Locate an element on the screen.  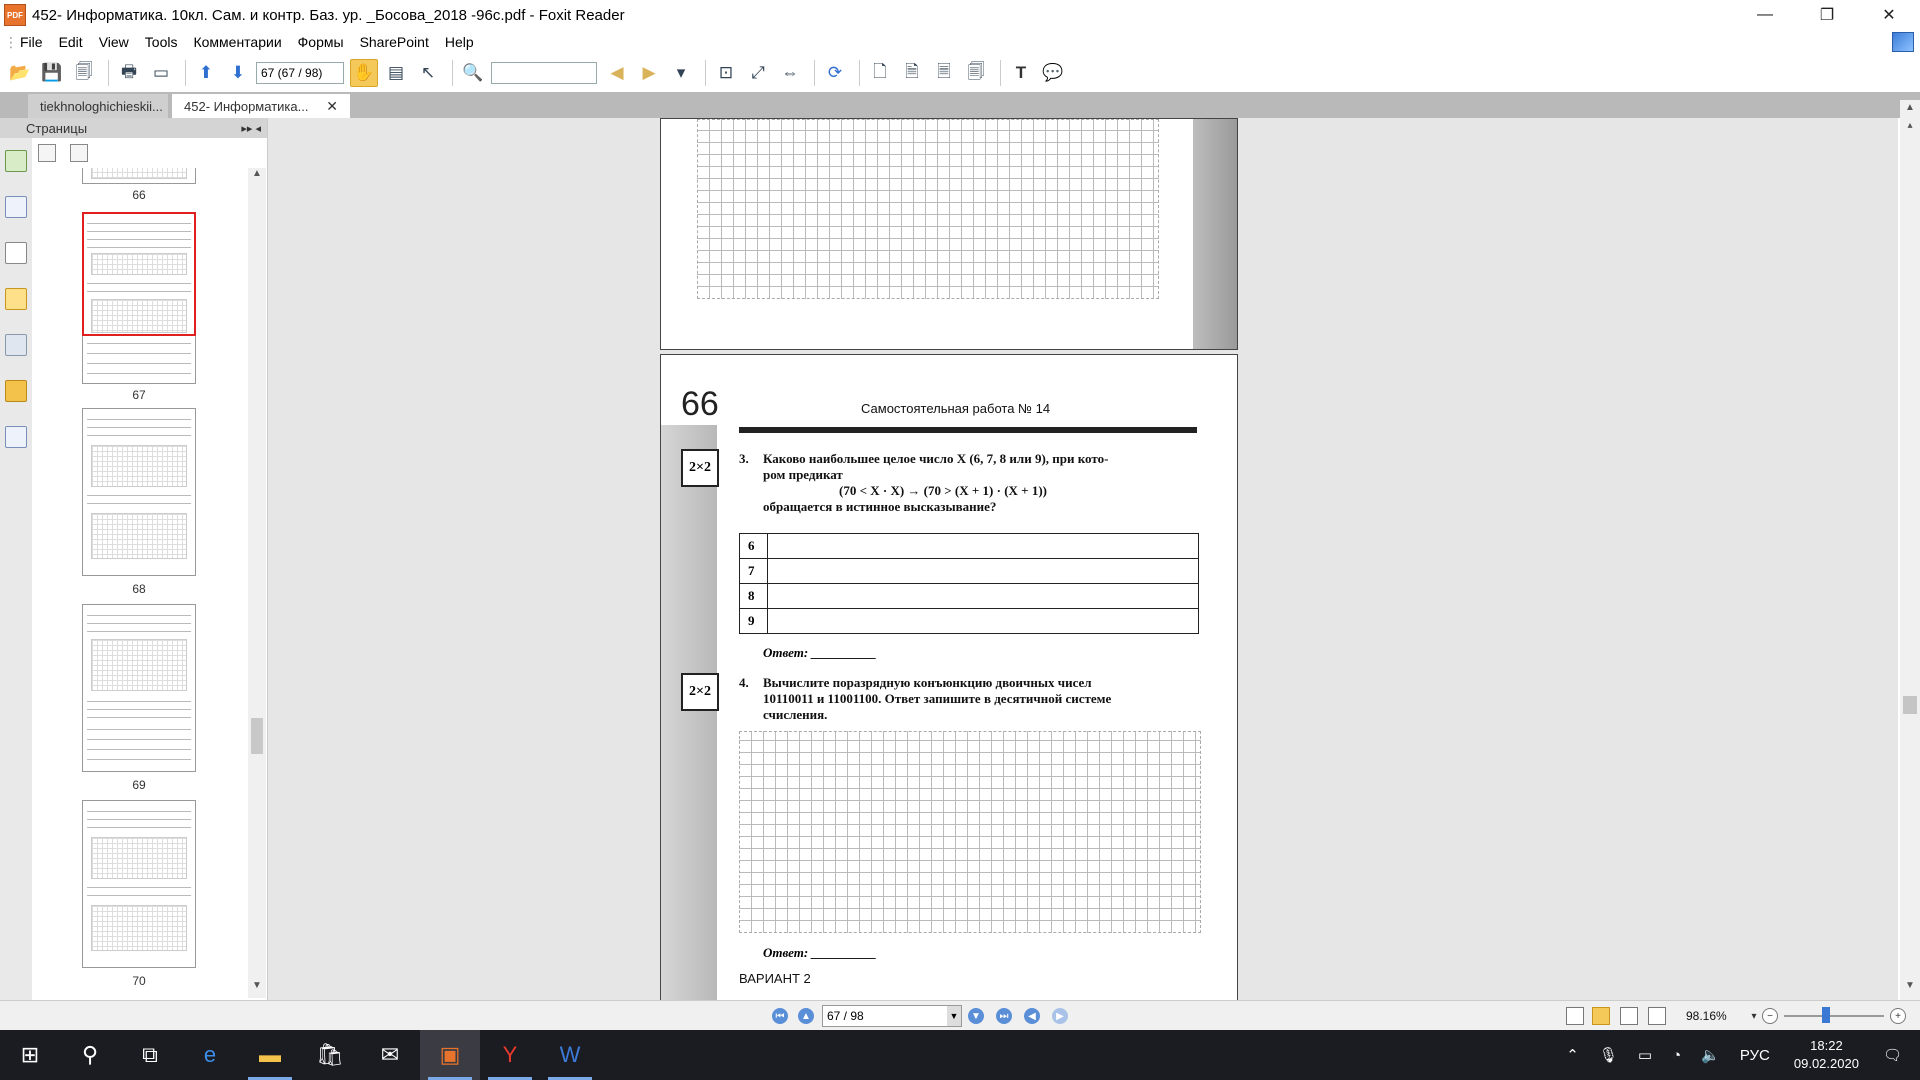
mail-icon: ✉ is located at coordinates (390, 1055).